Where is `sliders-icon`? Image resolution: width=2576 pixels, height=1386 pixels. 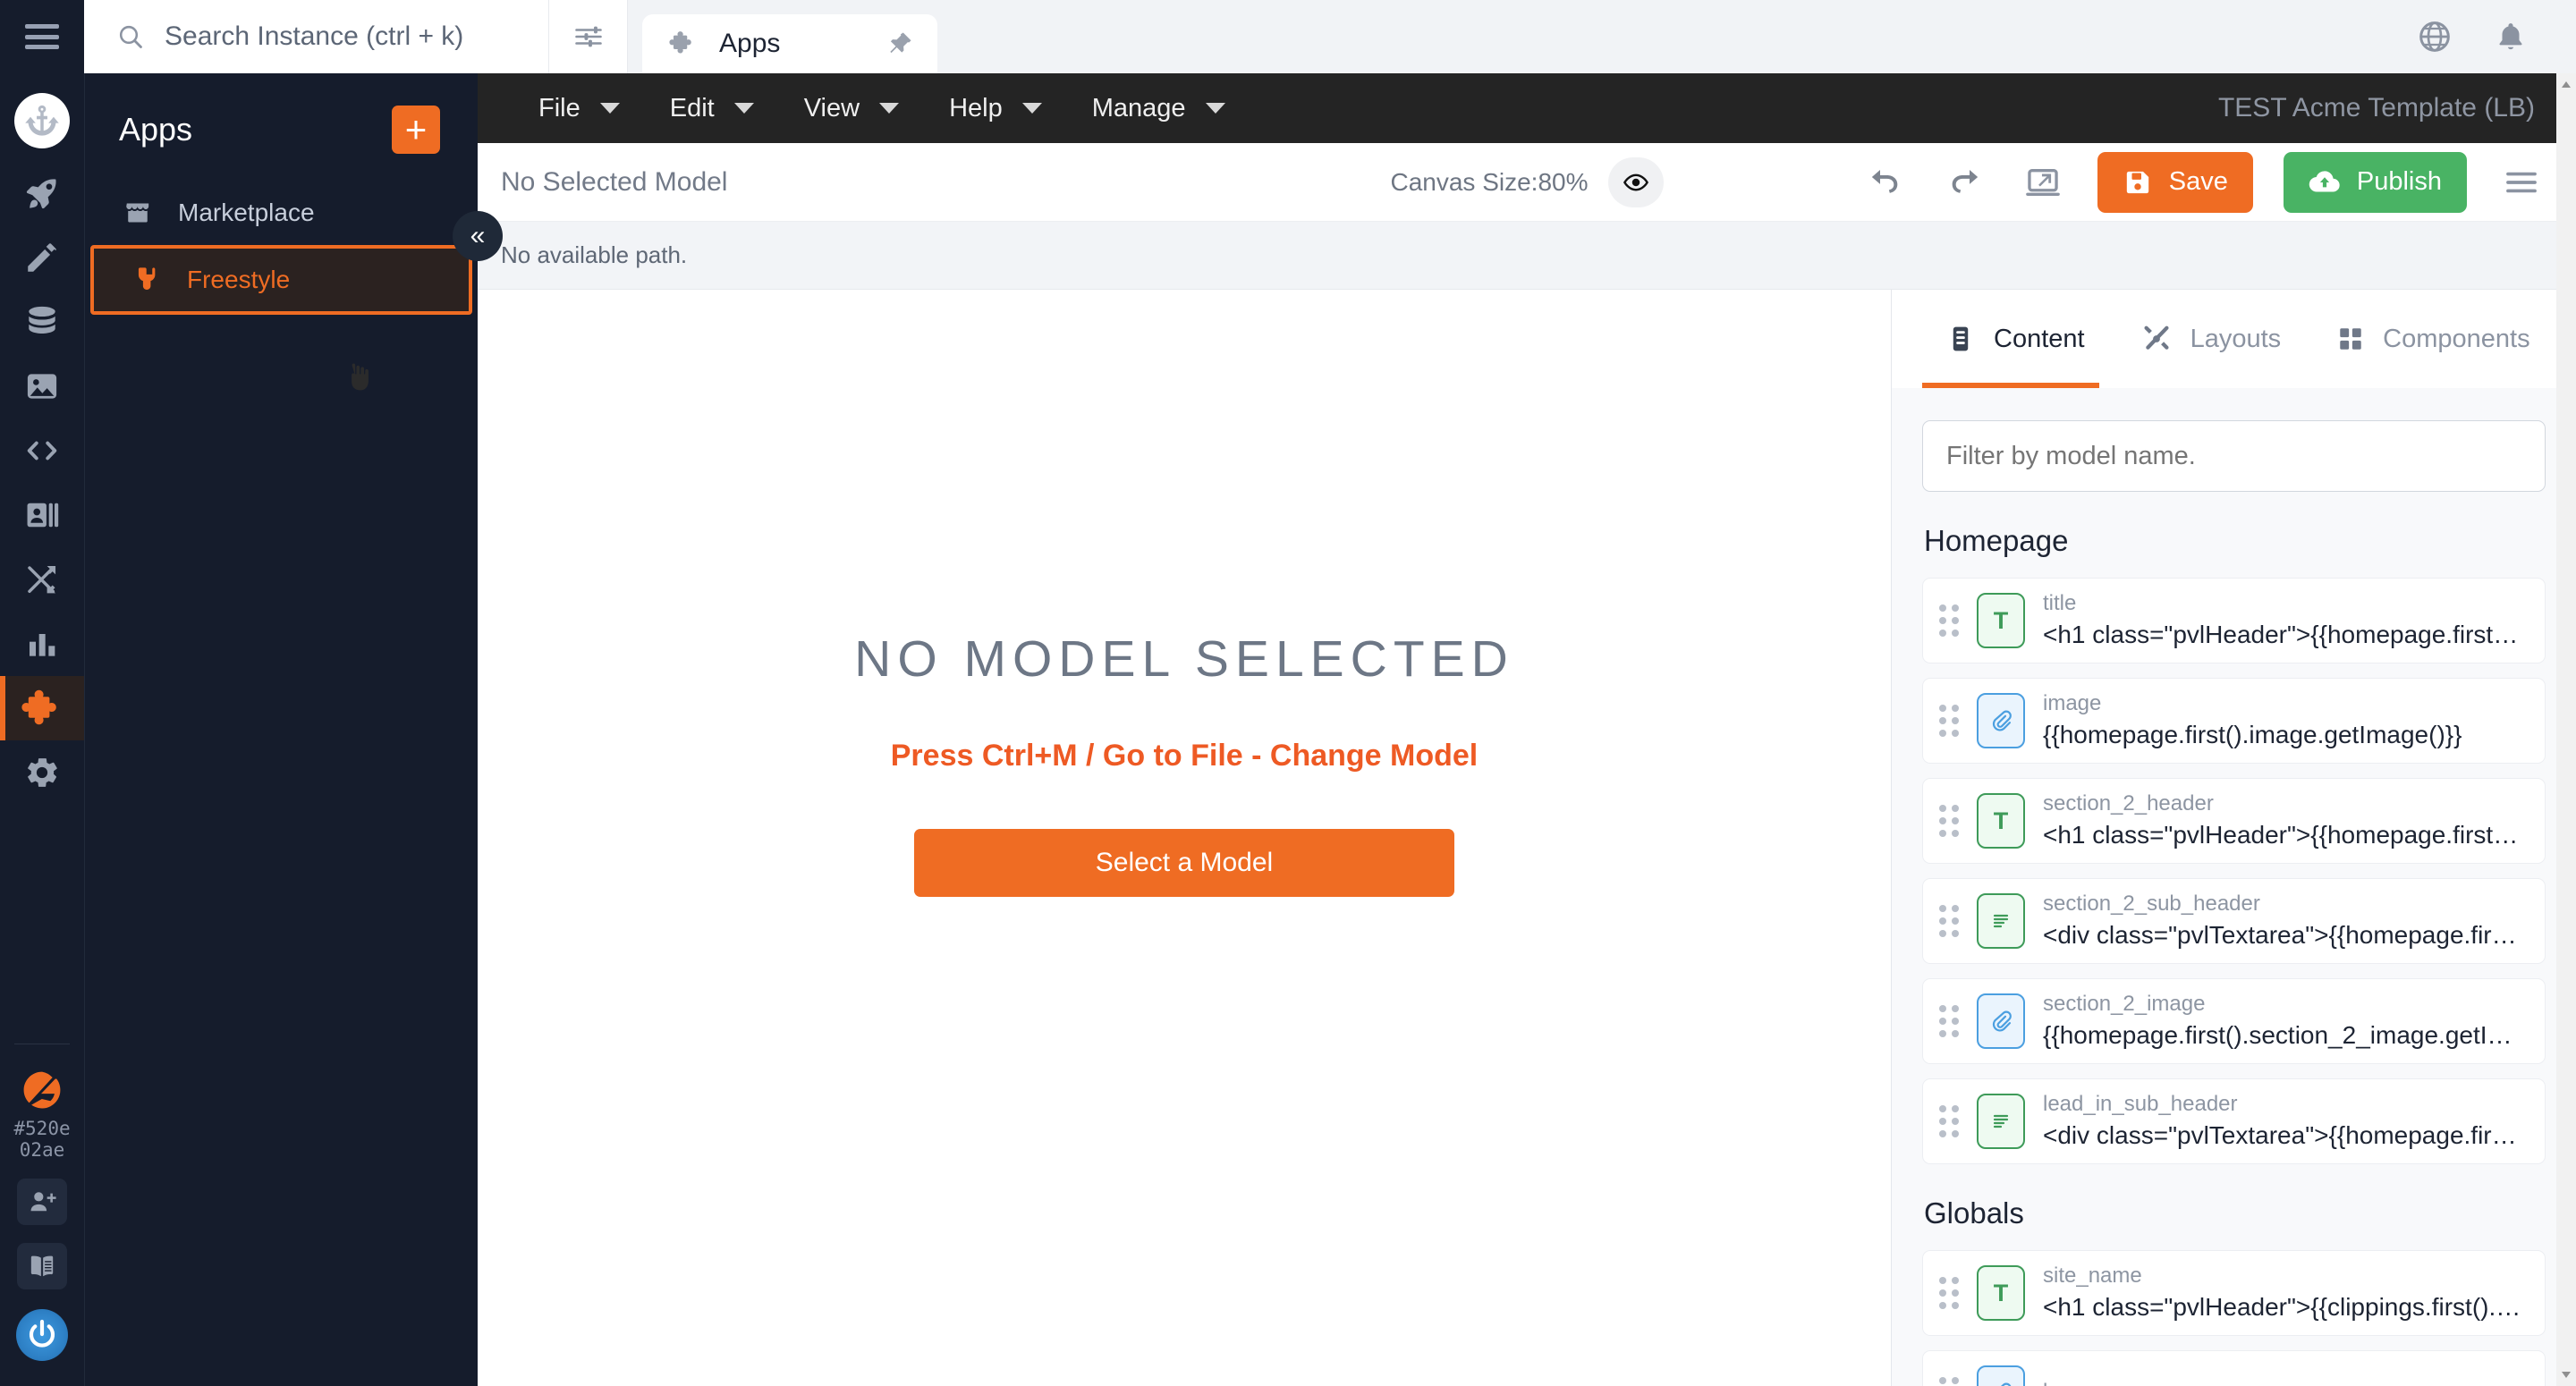 sliders-icon is located at coordinates (588, 36).